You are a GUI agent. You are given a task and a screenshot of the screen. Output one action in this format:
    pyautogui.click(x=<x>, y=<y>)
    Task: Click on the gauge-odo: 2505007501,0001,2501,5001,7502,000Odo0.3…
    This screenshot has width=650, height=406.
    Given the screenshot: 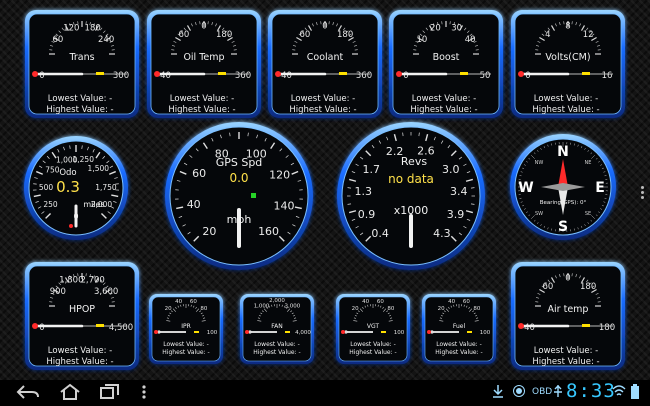 What is the action you would take?
    pyautogui.click(x=76, y=188)
    